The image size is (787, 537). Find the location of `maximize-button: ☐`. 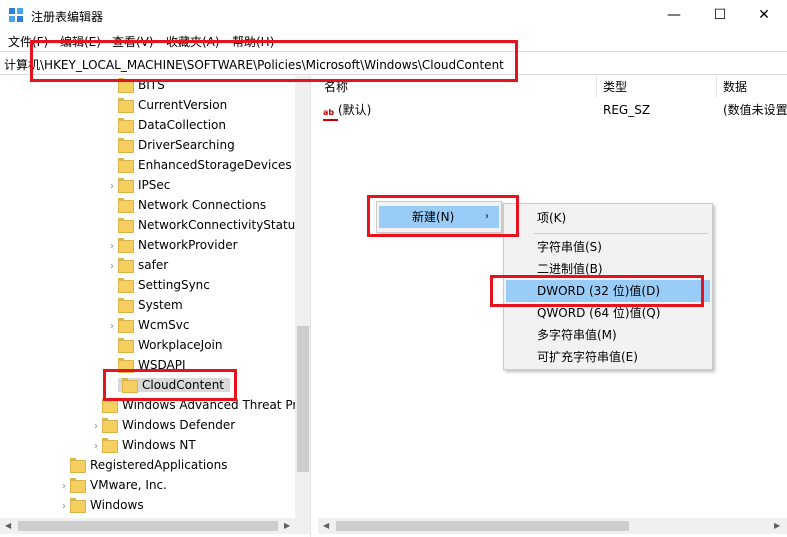

maximize-button: ☐ is located at coordinates (720, 15).